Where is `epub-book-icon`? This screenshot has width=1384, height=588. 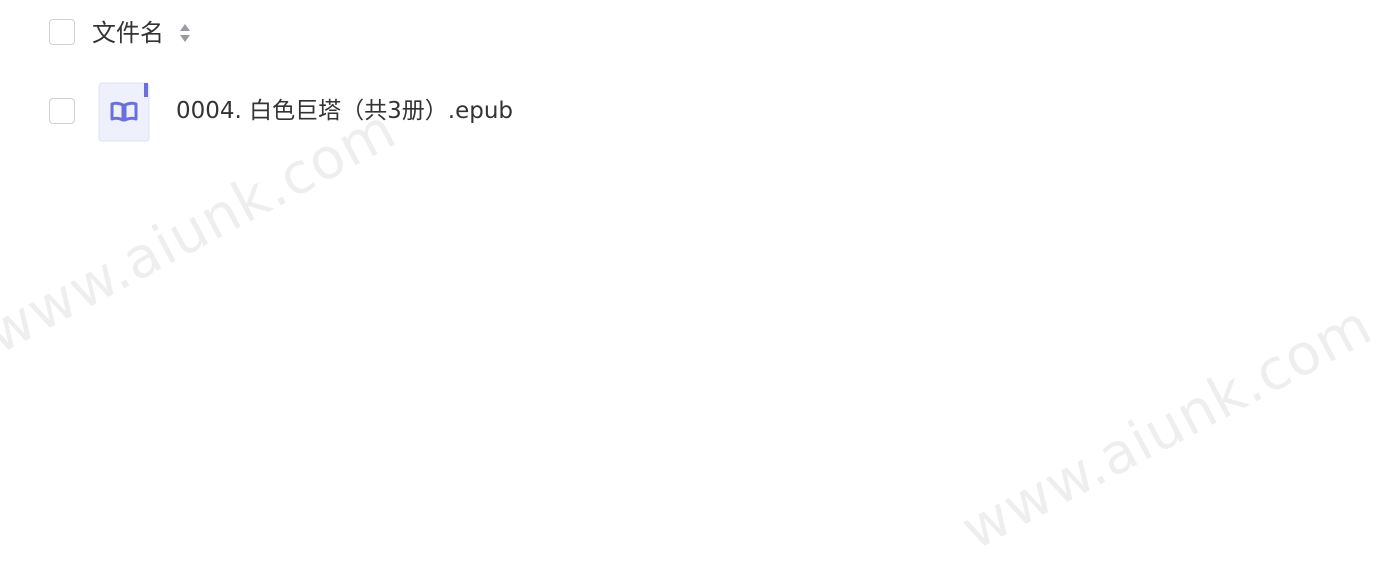
epub-book-icon is located at coordinates (124, 112).